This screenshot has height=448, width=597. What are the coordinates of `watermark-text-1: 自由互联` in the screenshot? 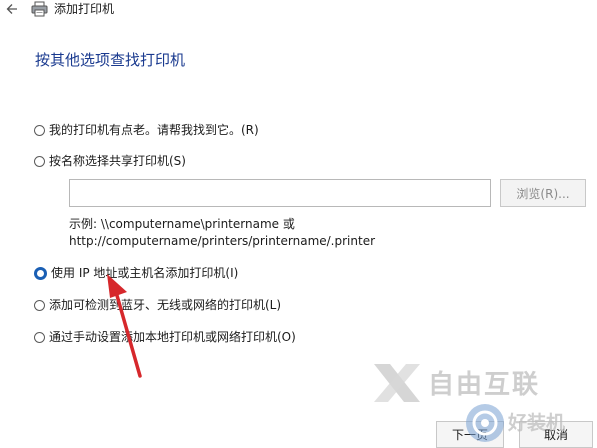 It's located at (484, 385).